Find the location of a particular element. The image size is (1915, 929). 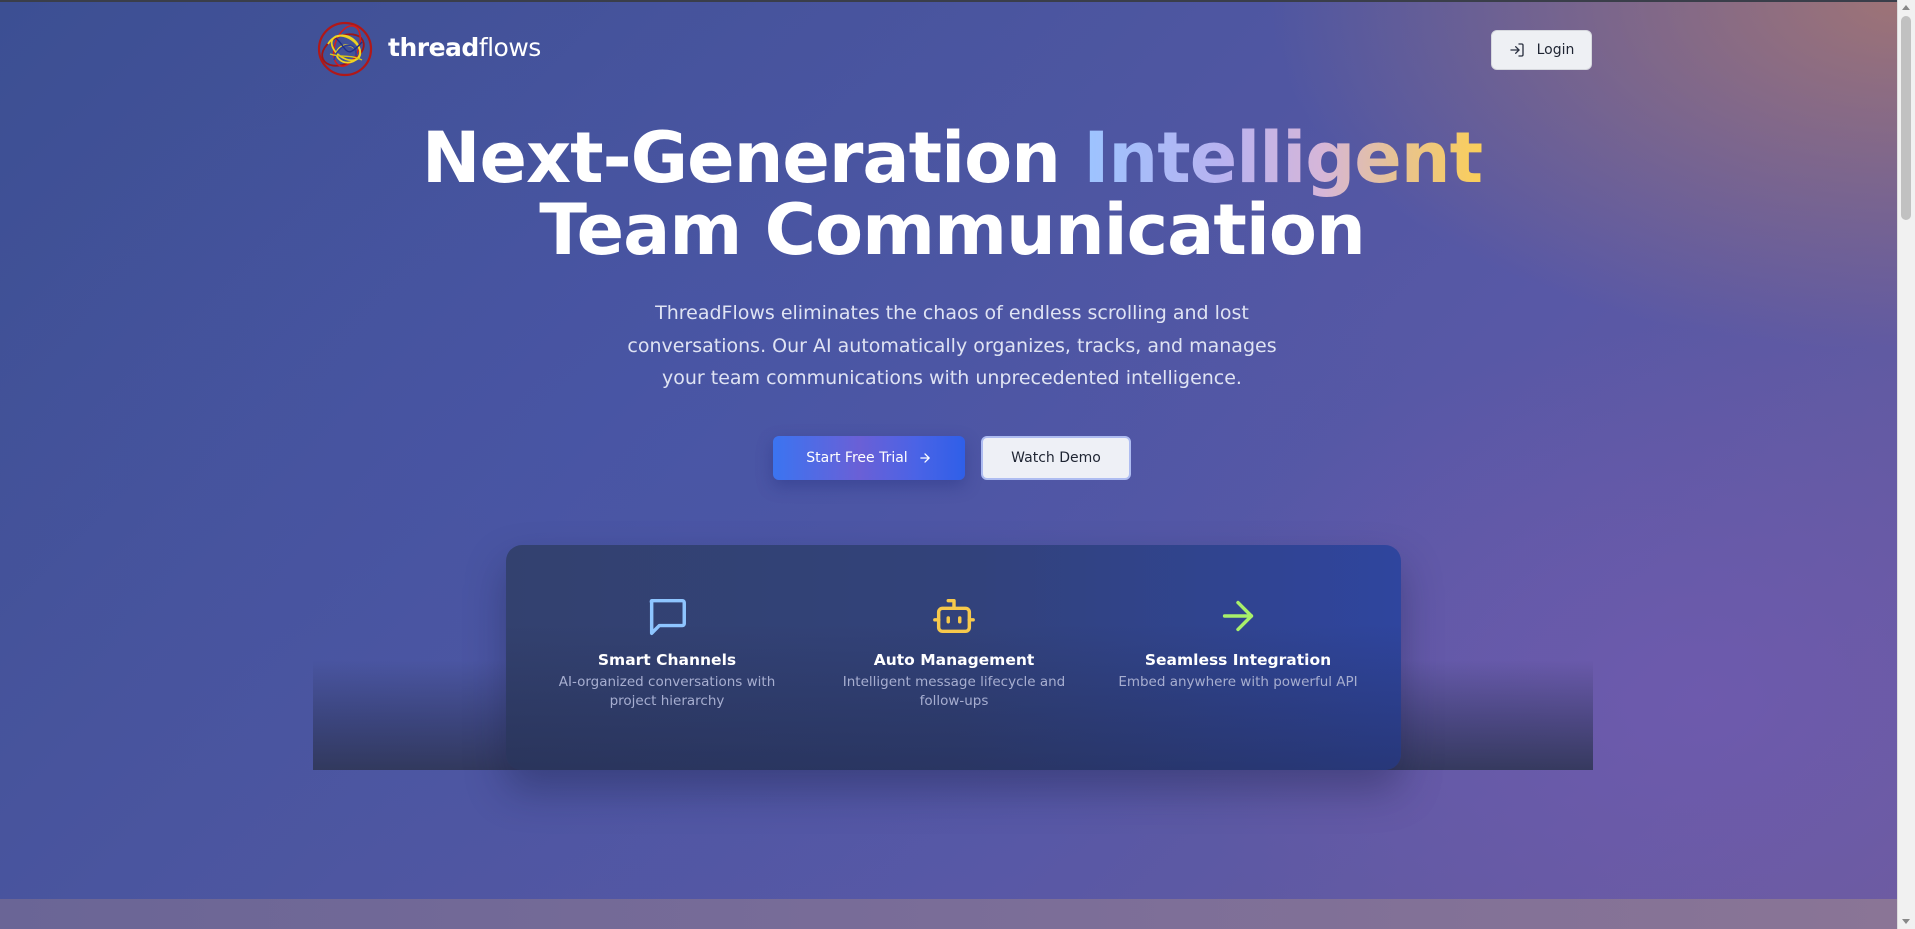

login-button: Login is located at coordinates (1541, 50).